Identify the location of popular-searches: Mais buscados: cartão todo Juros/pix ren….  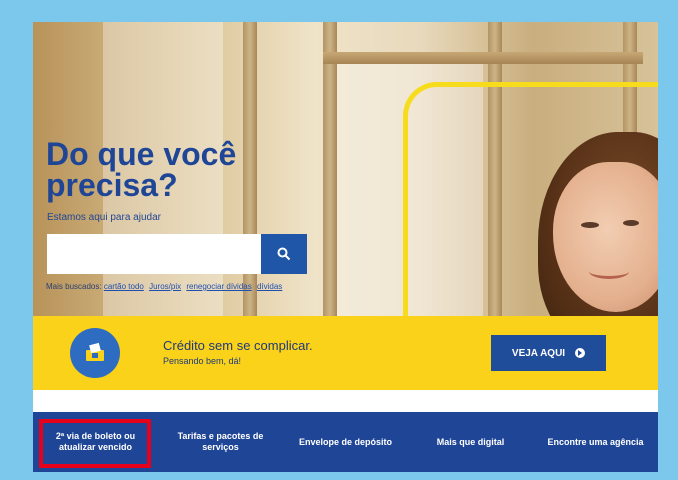
(166, 287).